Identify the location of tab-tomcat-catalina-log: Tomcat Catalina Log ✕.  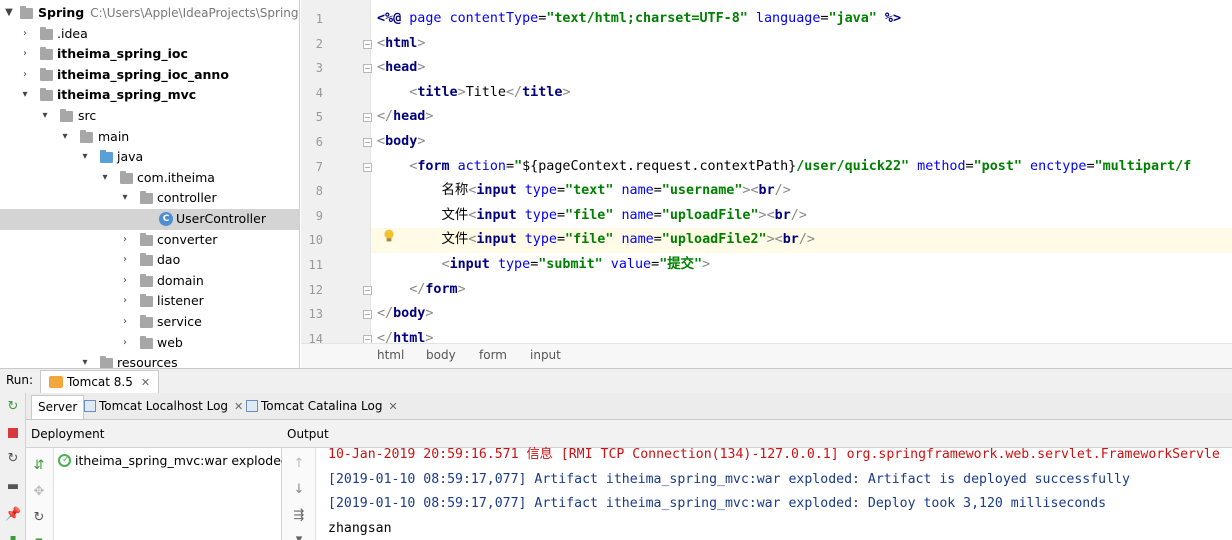
(322, 407).